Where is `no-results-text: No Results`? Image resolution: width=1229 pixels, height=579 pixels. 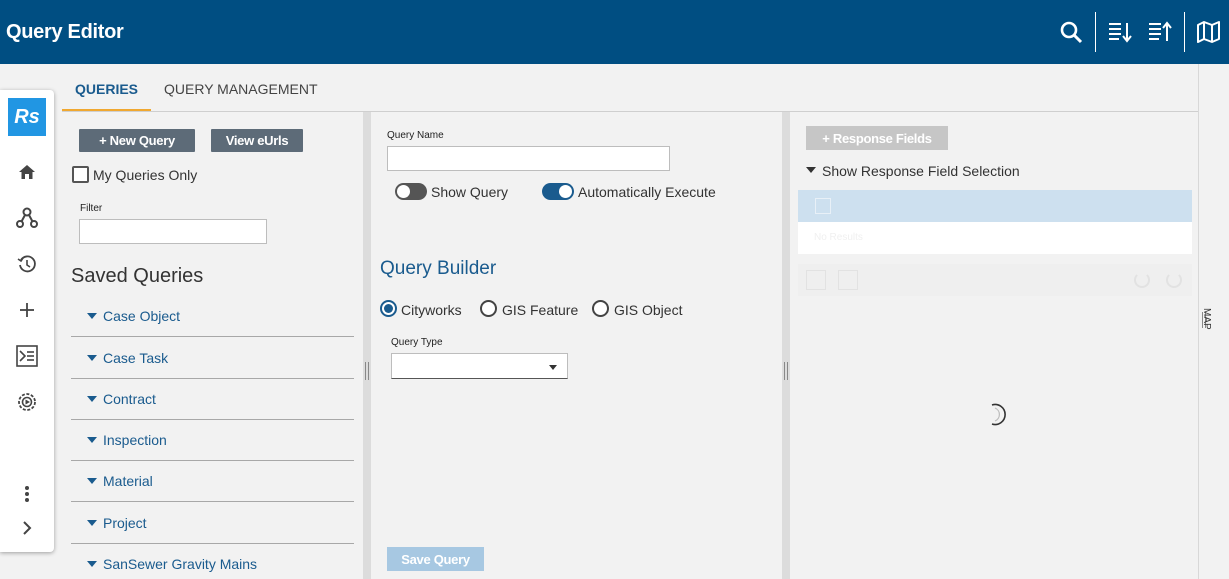 no-results-text: No Results is located at coordinates (838, 237).